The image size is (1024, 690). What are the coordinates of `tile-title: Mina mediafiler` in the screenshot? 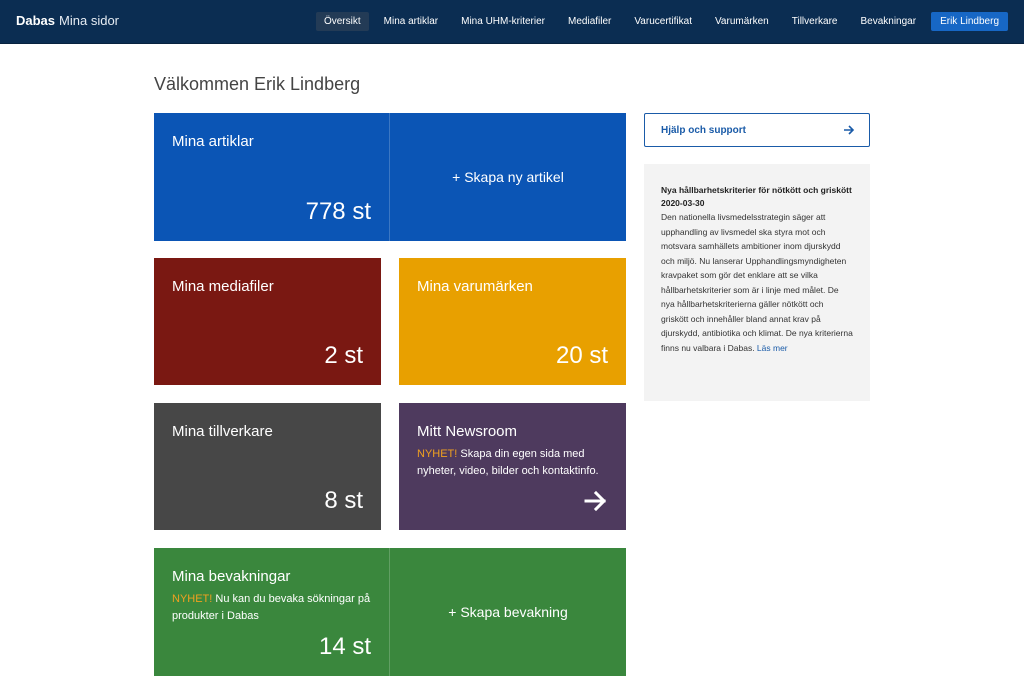 It's located at (223, 286).